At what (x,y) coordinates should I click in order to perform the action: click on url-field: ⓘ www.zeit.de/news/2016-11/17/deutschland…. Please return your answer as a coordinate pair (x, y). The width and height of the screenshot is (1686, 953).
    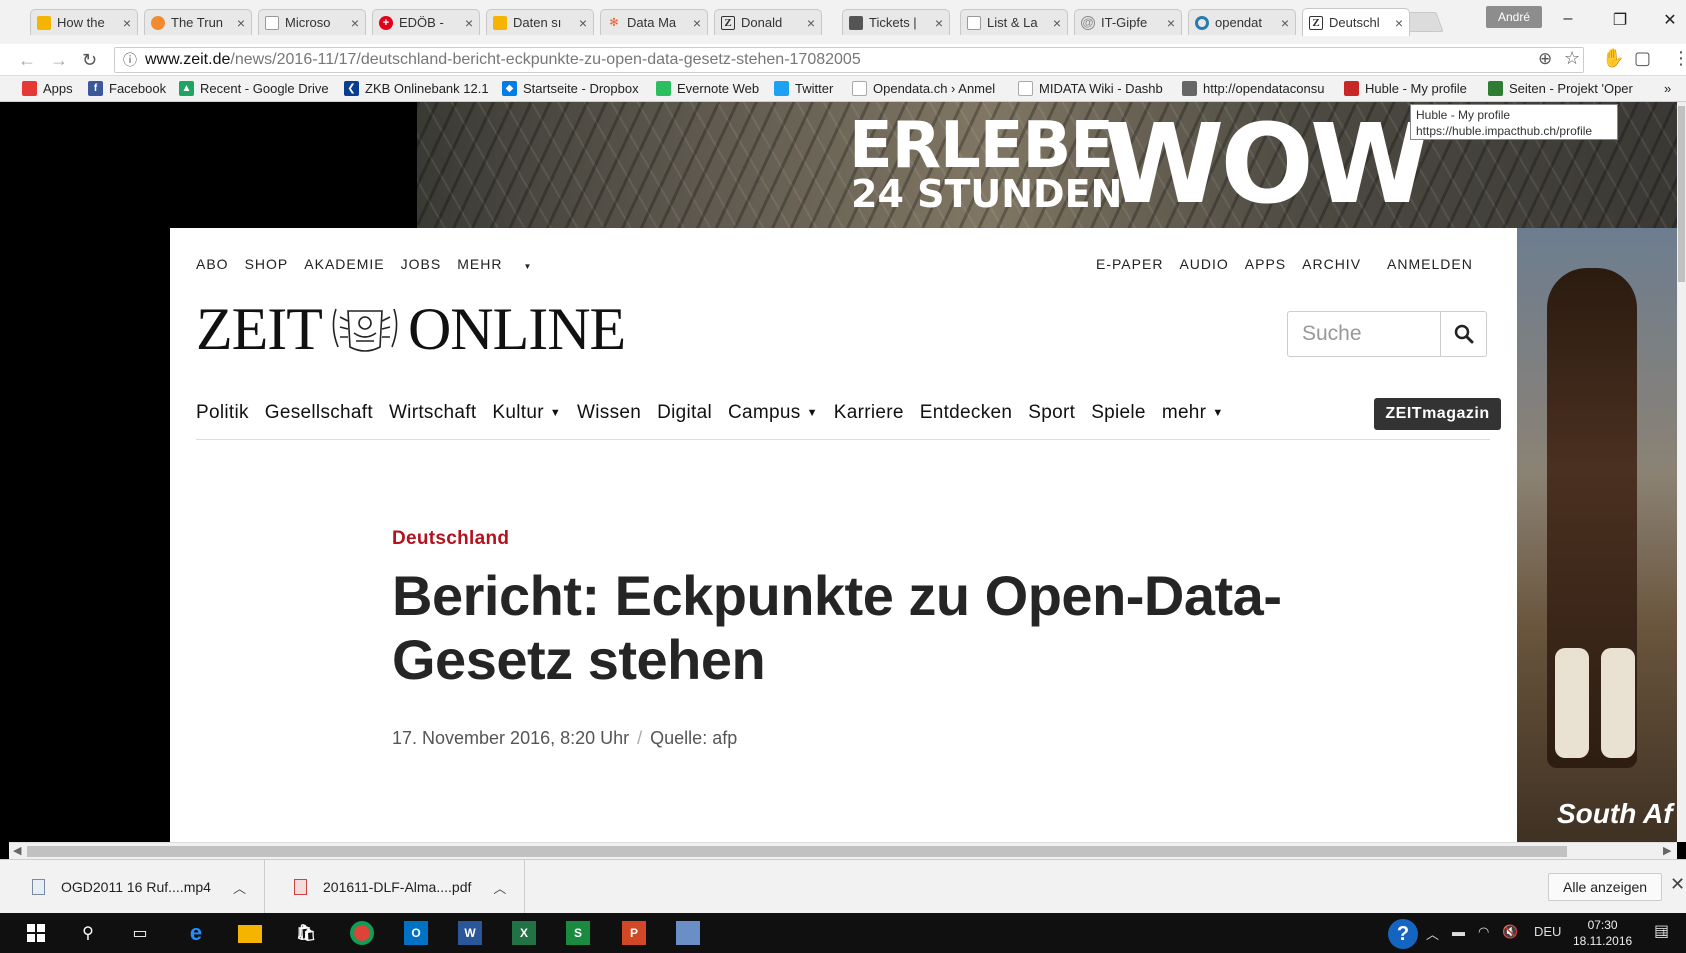
    Looking at the image, I should click on (849, 60).